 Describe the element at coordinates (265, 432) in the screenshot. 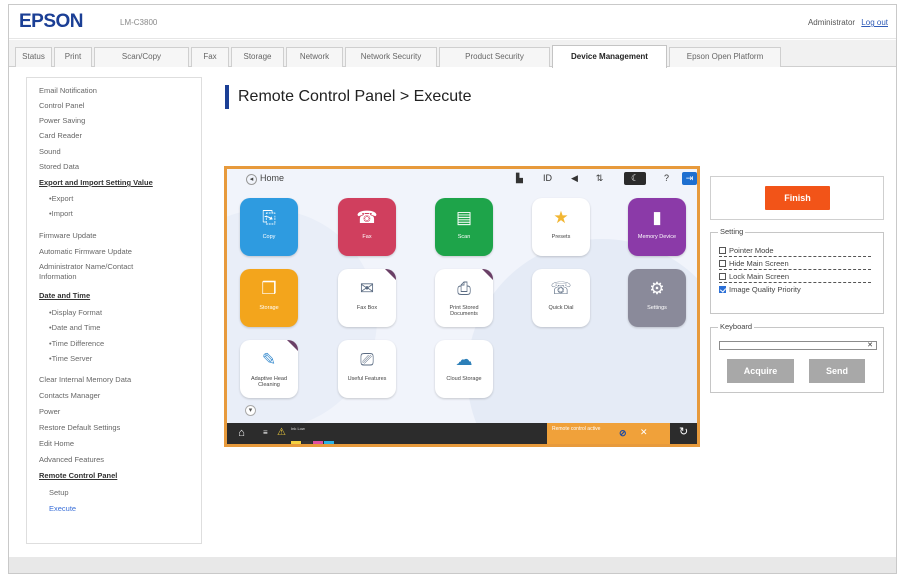

I see `job-menu-icon: ≡` at that location.